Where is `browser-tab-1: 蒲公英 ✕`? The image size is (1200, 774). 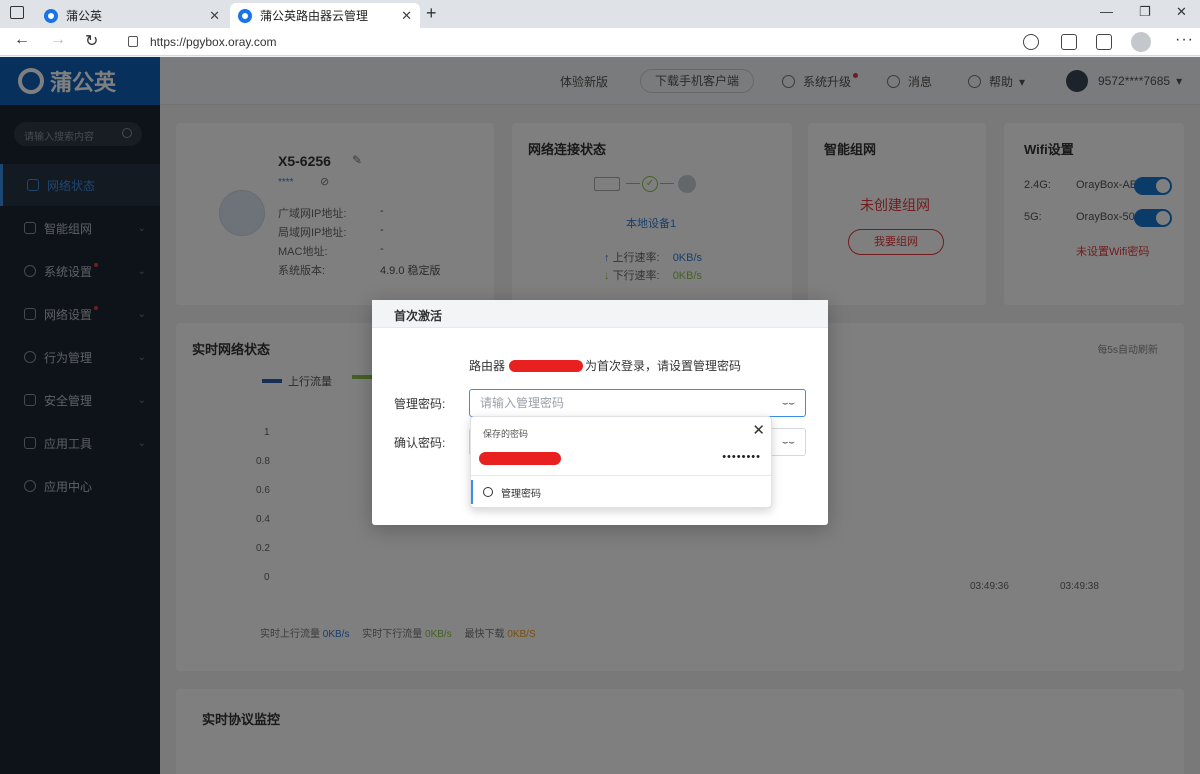
browser-tab-1: 蒲公英 ✕ is located at coordinates (132, 15).